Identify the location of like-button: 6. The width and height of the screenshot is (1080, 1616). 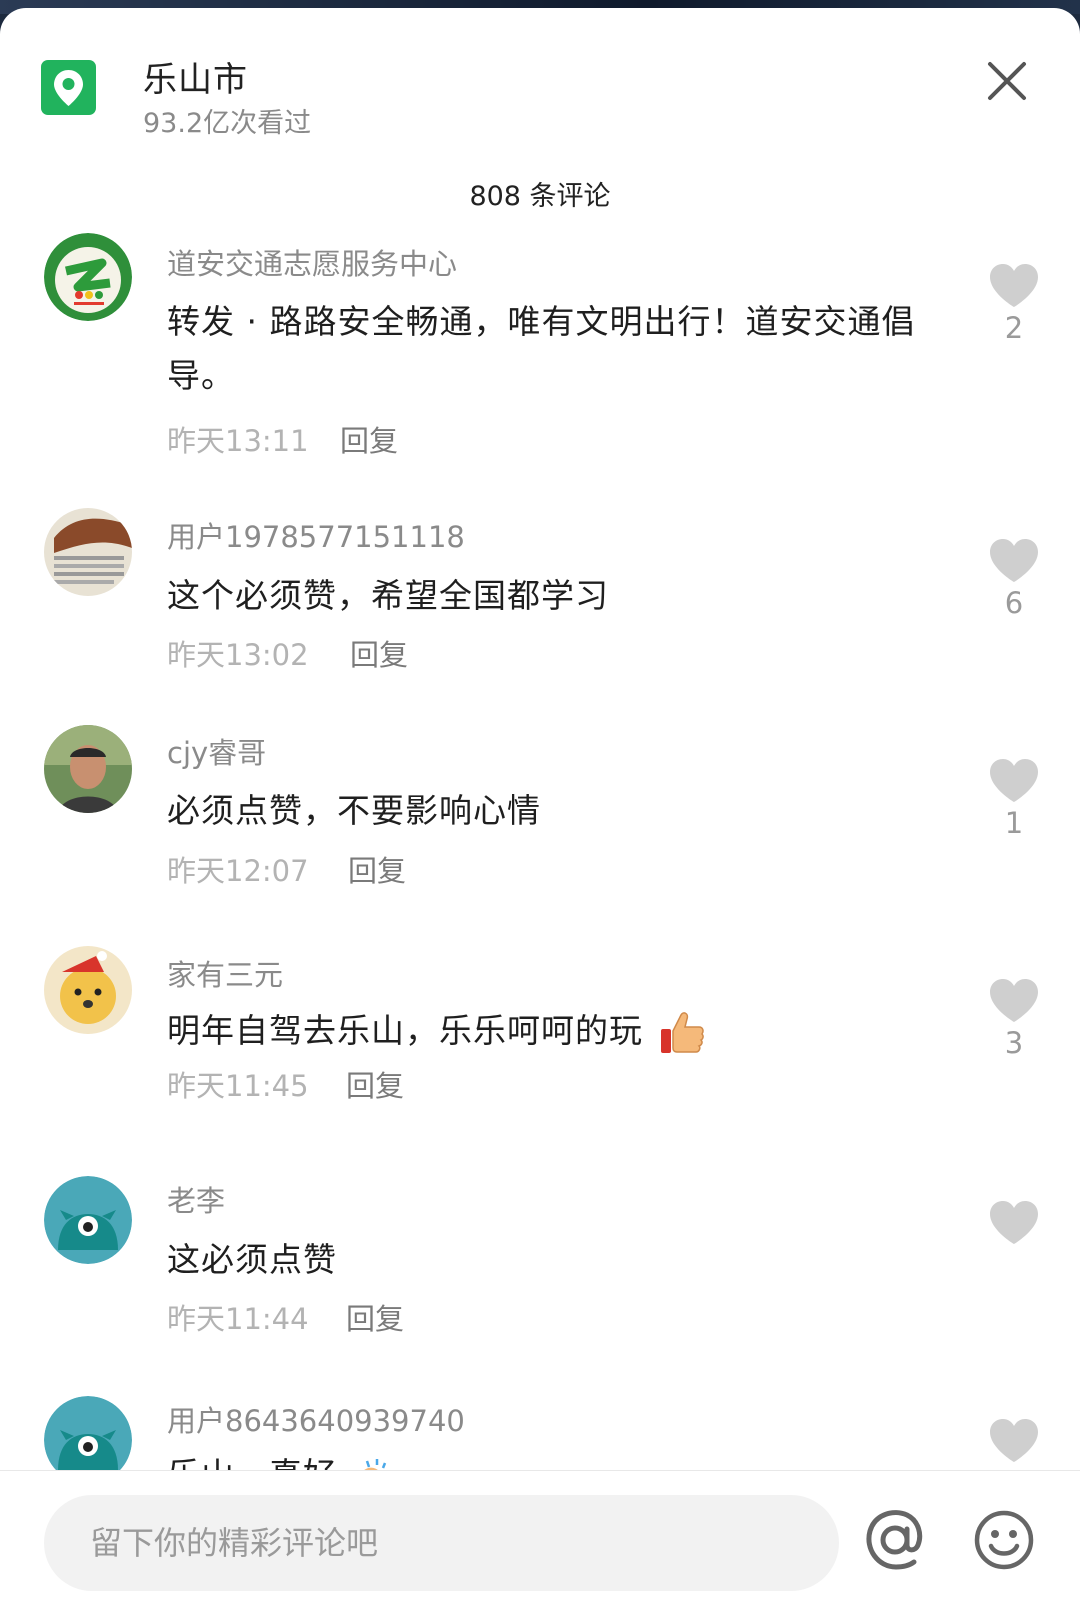
(1014, 579).